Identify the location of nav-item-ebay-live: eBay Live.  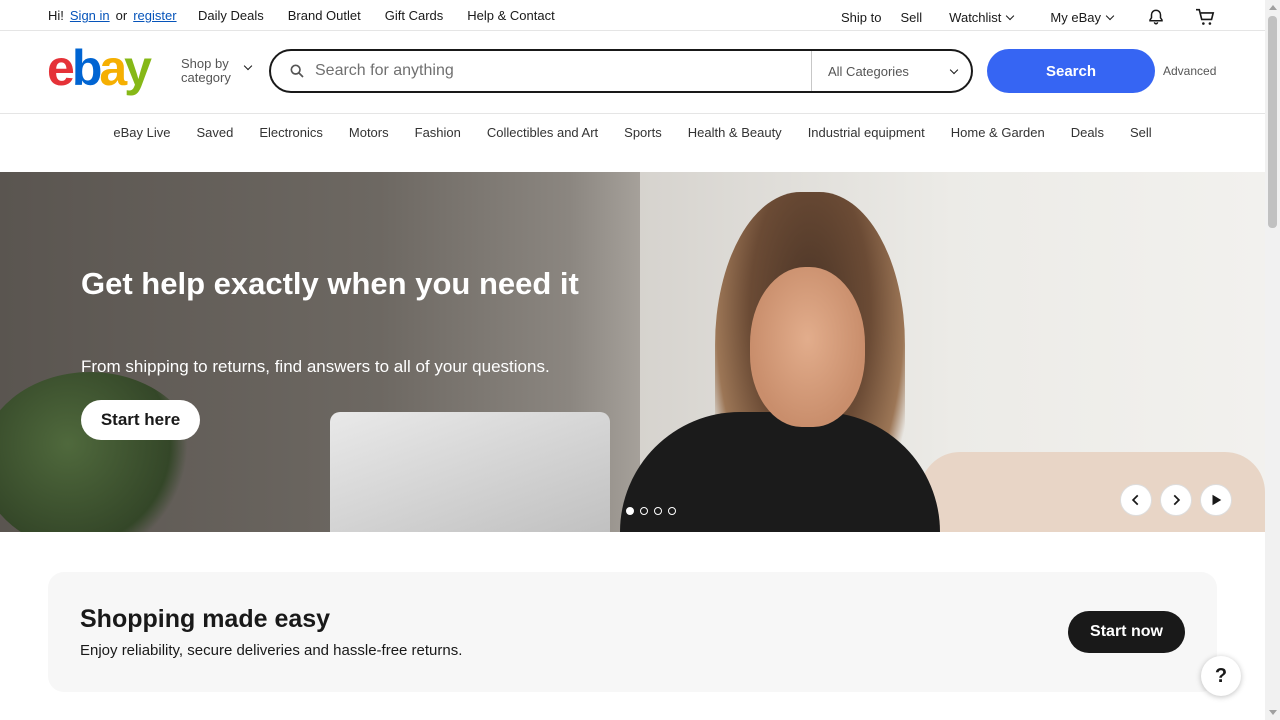
(141, 132).